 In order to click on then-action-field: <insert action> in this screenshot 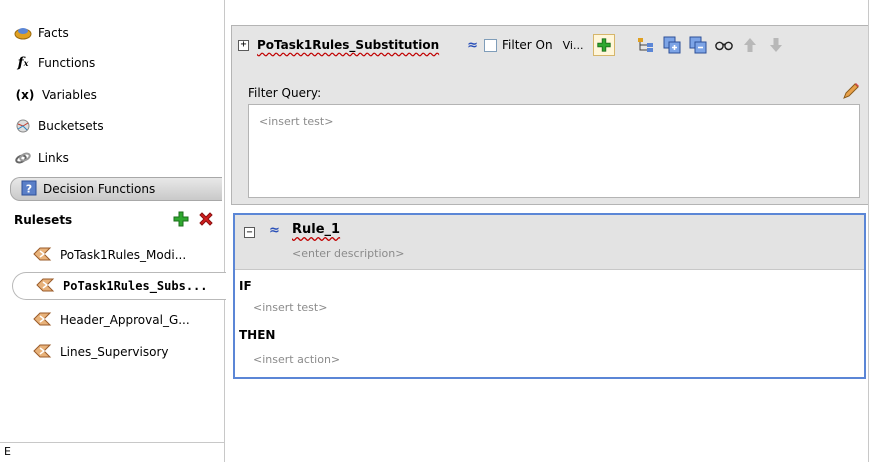, I will do `click(296, 359)`.